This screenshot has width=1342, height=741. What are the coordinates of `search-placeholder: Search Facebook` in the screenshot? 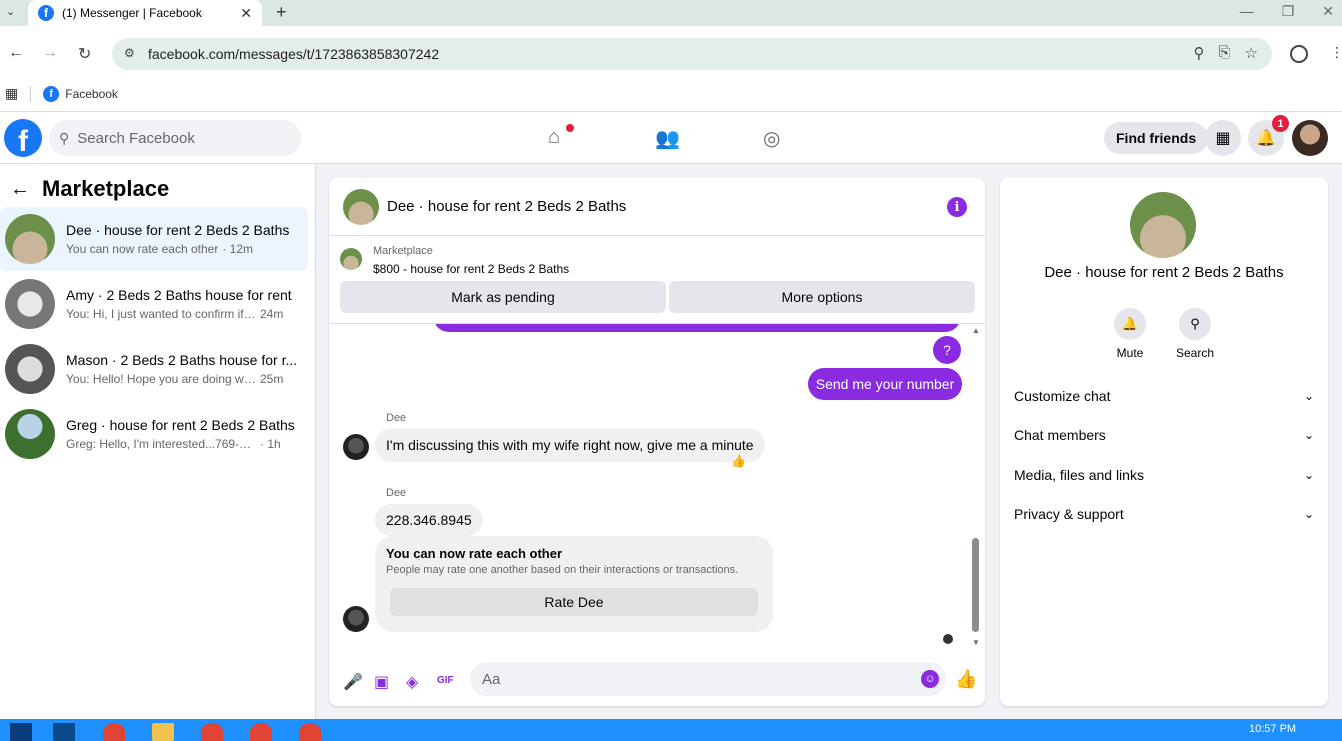 It's located at (136, 138).